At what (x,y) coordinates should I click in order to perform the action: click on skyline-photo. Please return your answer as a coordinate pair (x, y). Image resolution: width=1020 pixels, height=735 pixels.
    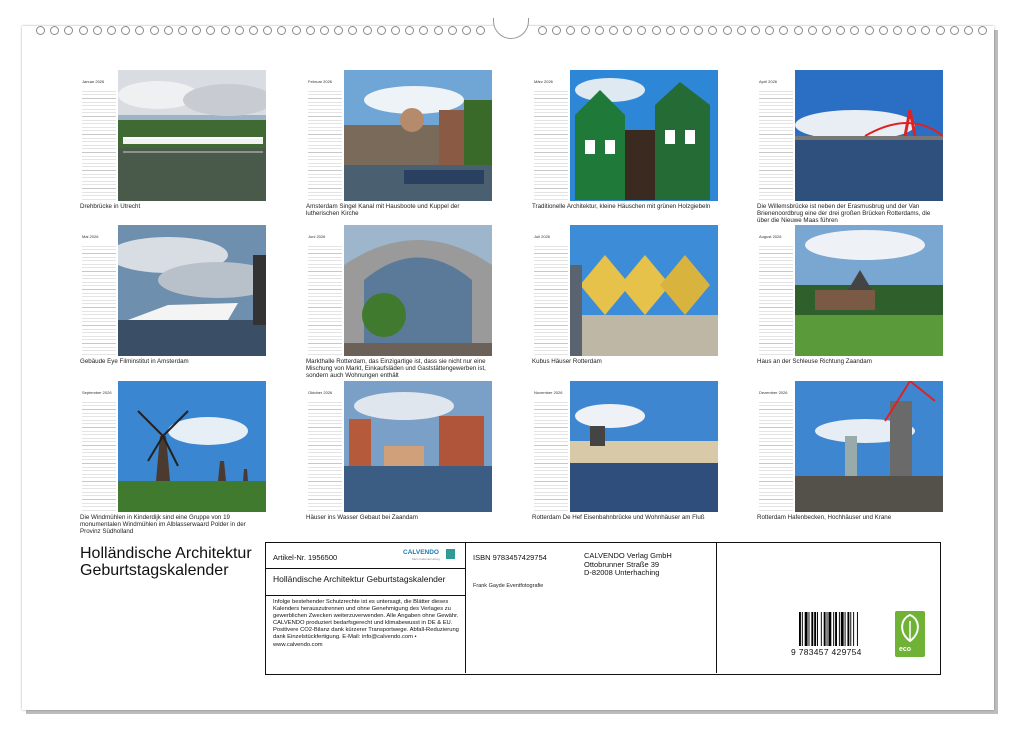
    Looking at the image, I should click on (869, 446).